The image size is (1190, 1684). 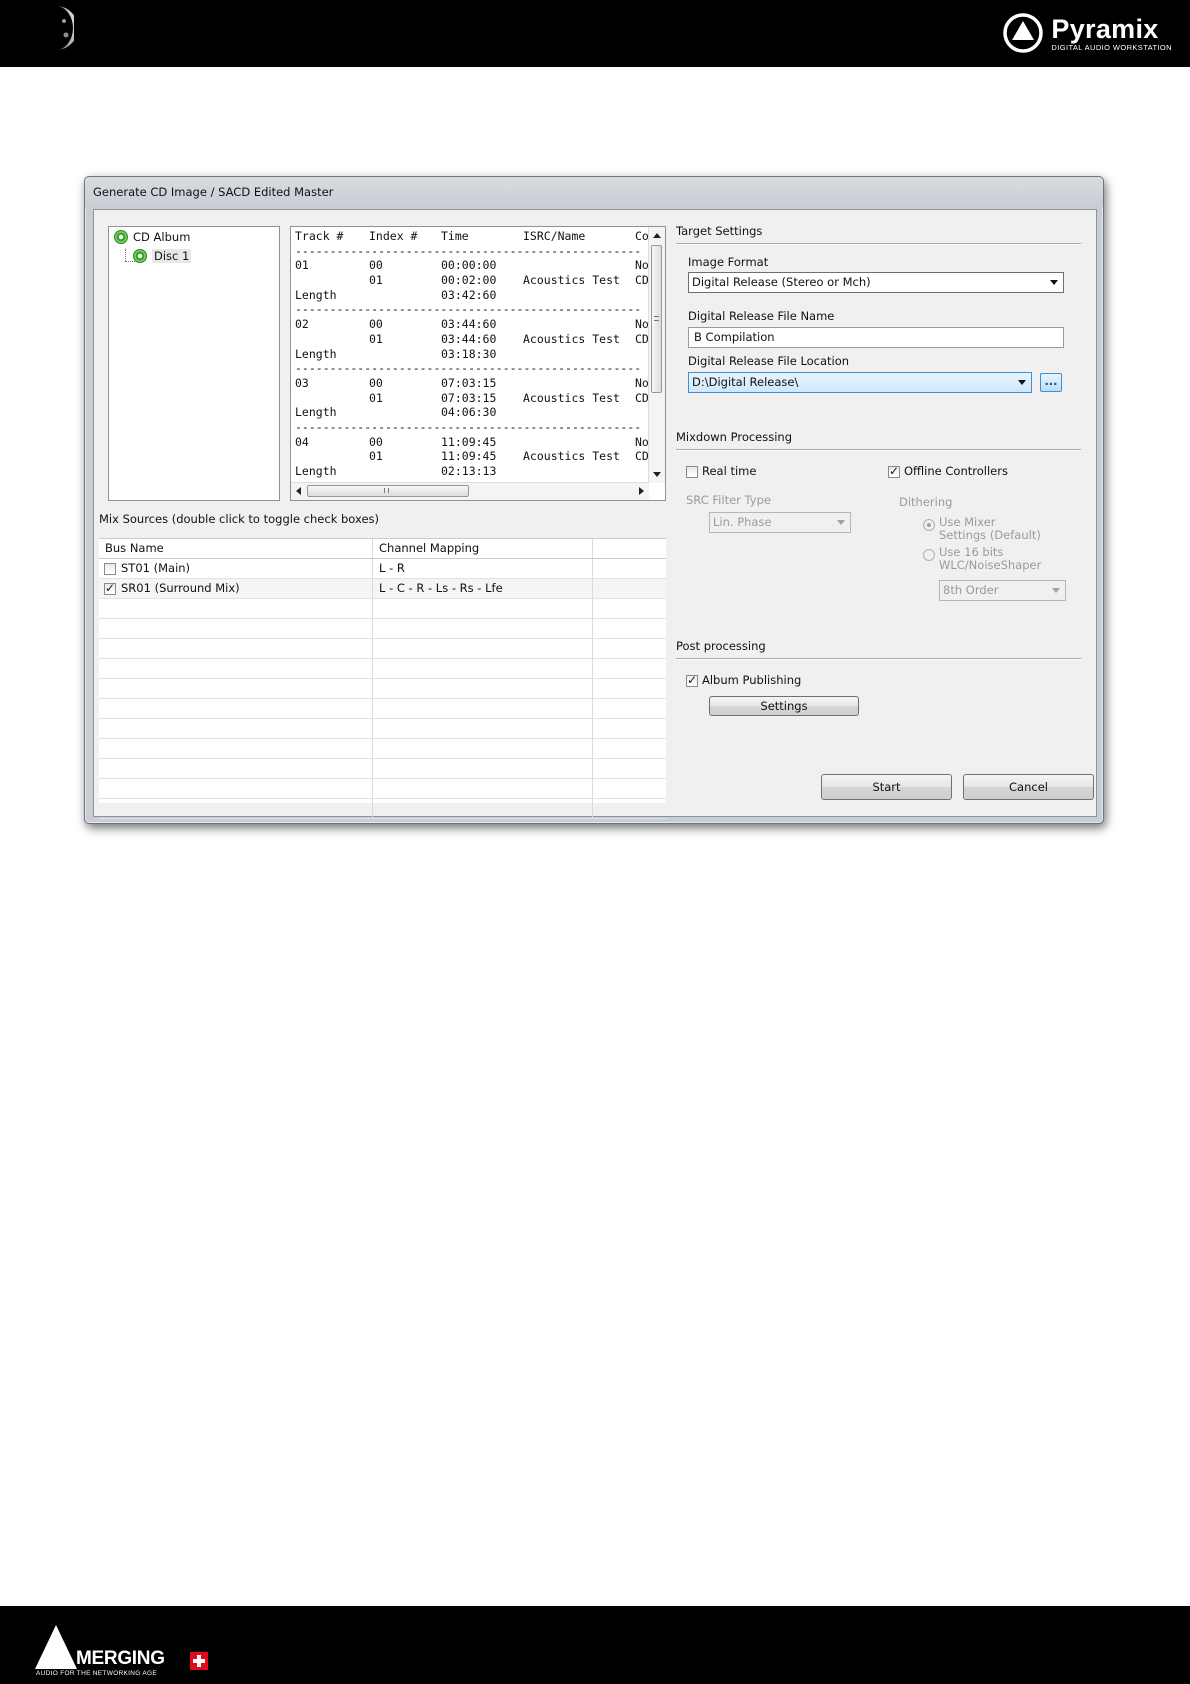 What do you see at coordinates (156, 568) in the screenshot?
I see `bus-name: ST01 (Main)` at bounding box center [156, 568].